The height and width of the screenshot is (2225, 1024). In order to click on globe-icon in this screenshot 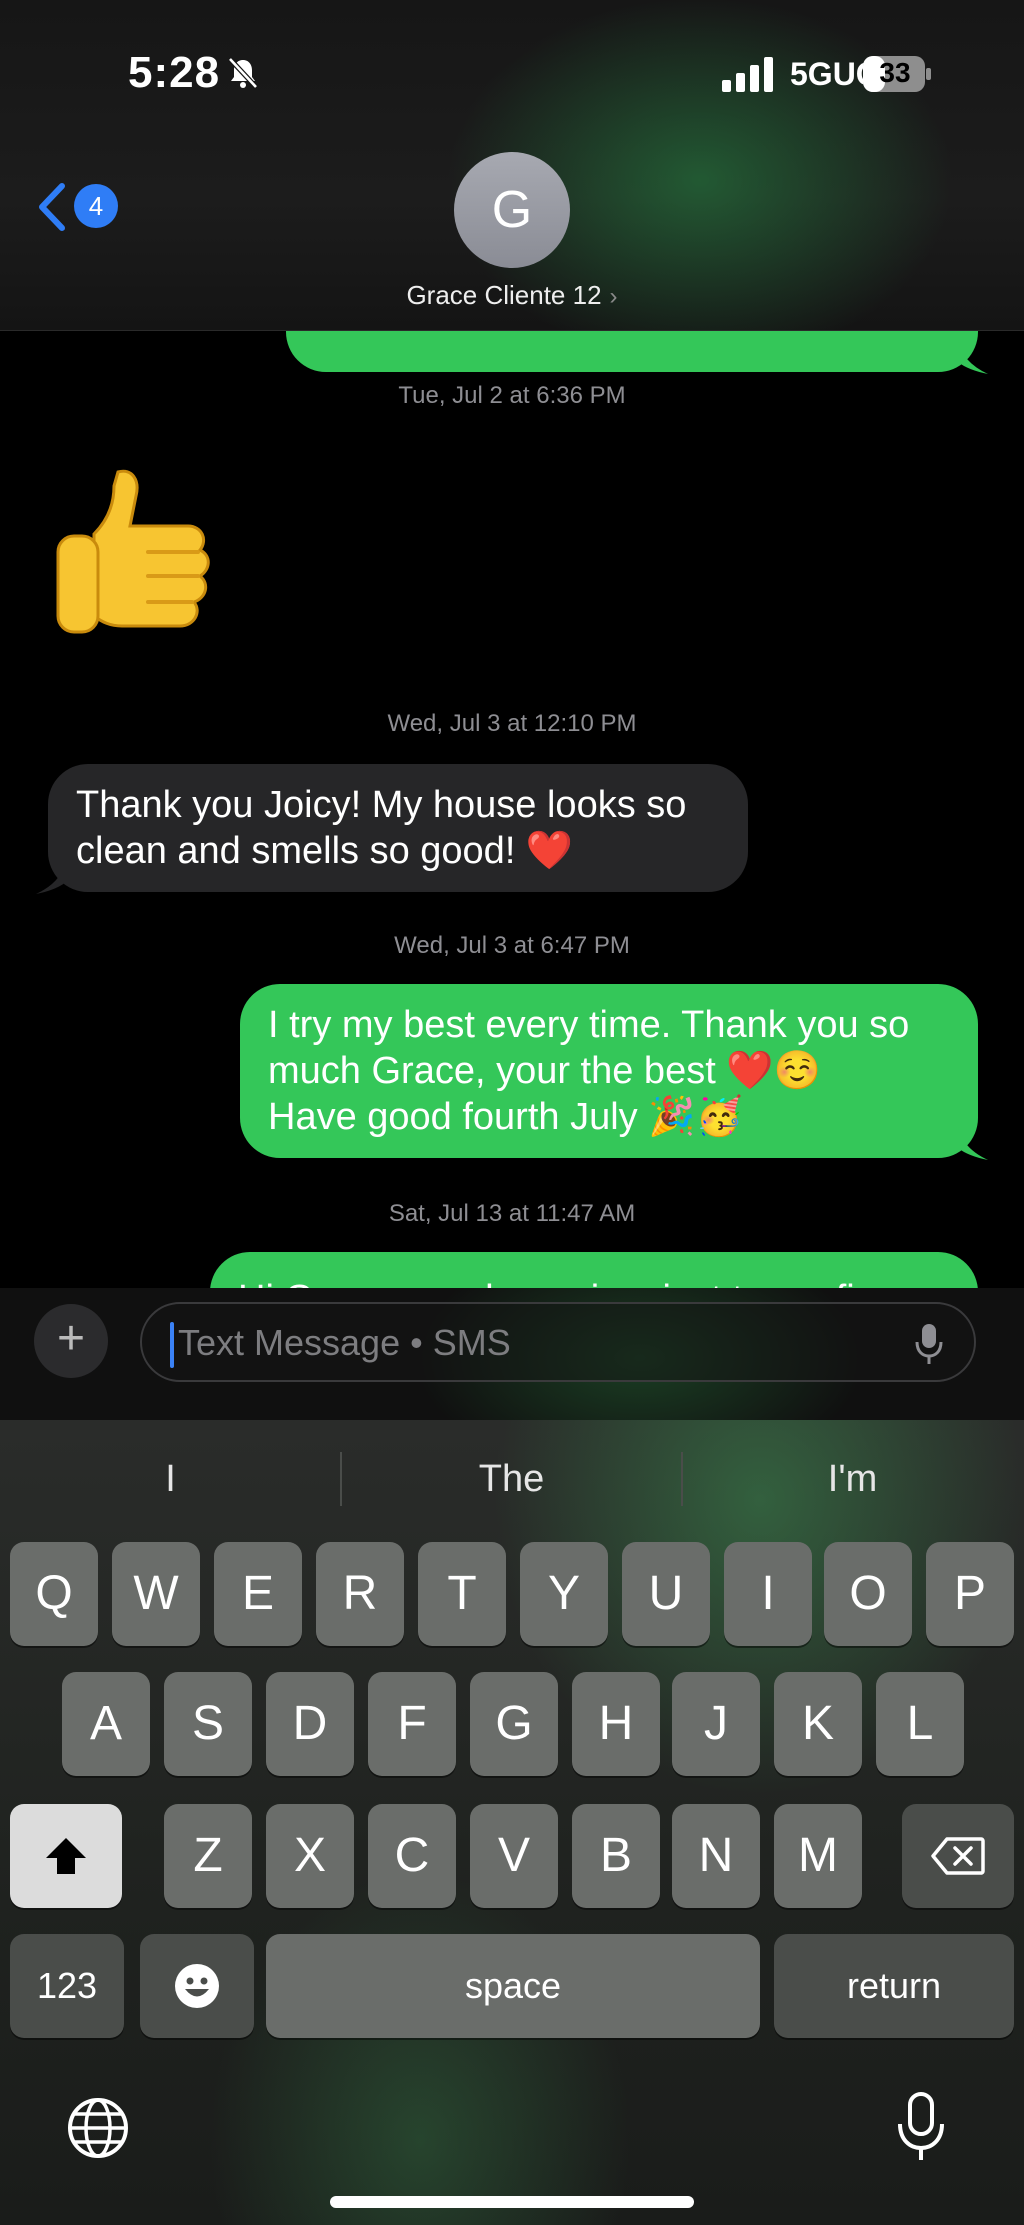, I will do `click(98, 2128)`.